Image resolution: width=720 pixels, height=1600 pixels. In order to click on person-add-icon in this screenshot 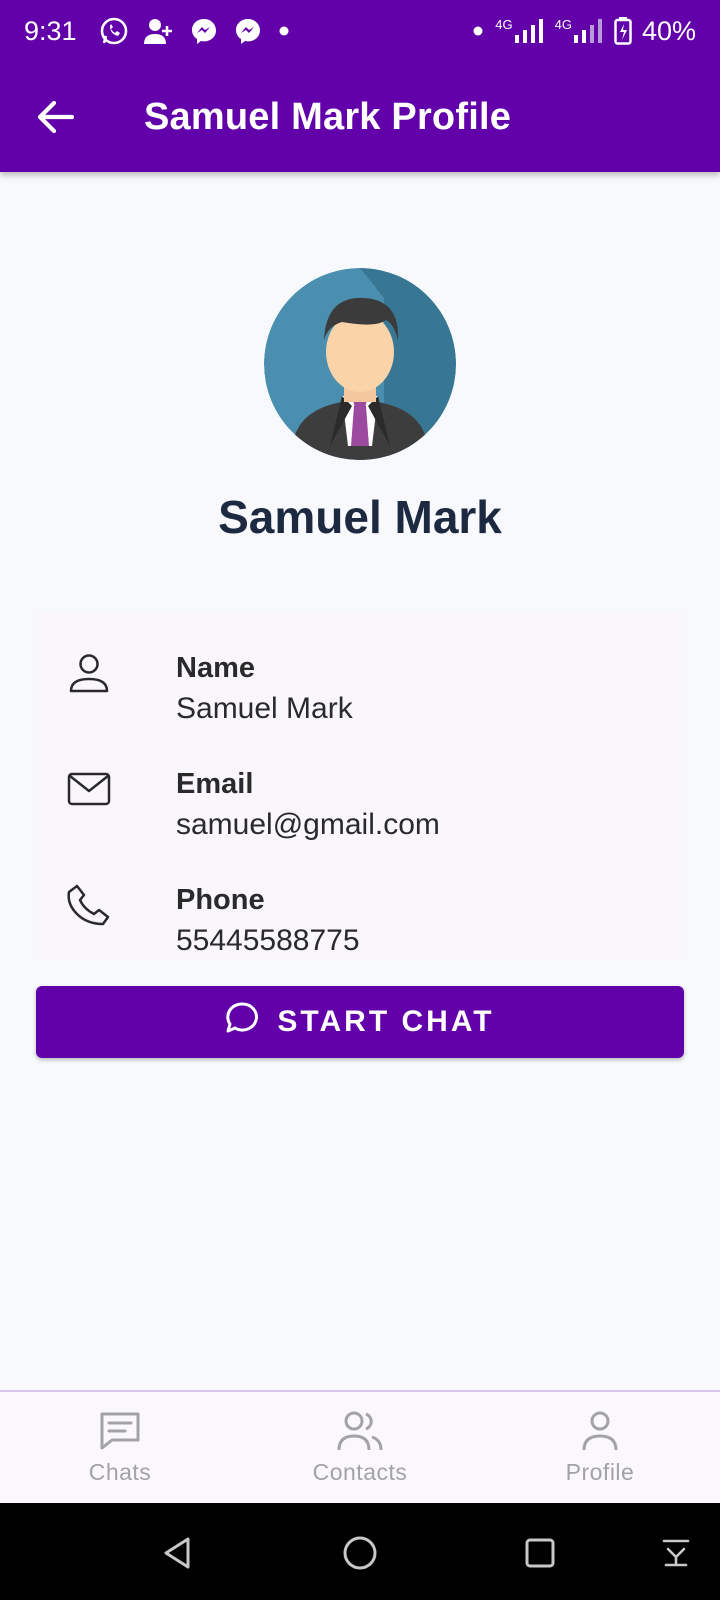, I will do `click(159, 31)`.